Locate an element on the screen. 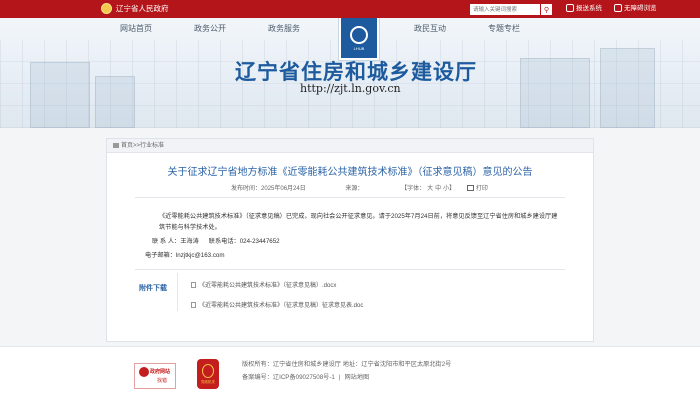 The width and height of the screenshot is (700, 396). report-icon is located at coordinates (570, 8).